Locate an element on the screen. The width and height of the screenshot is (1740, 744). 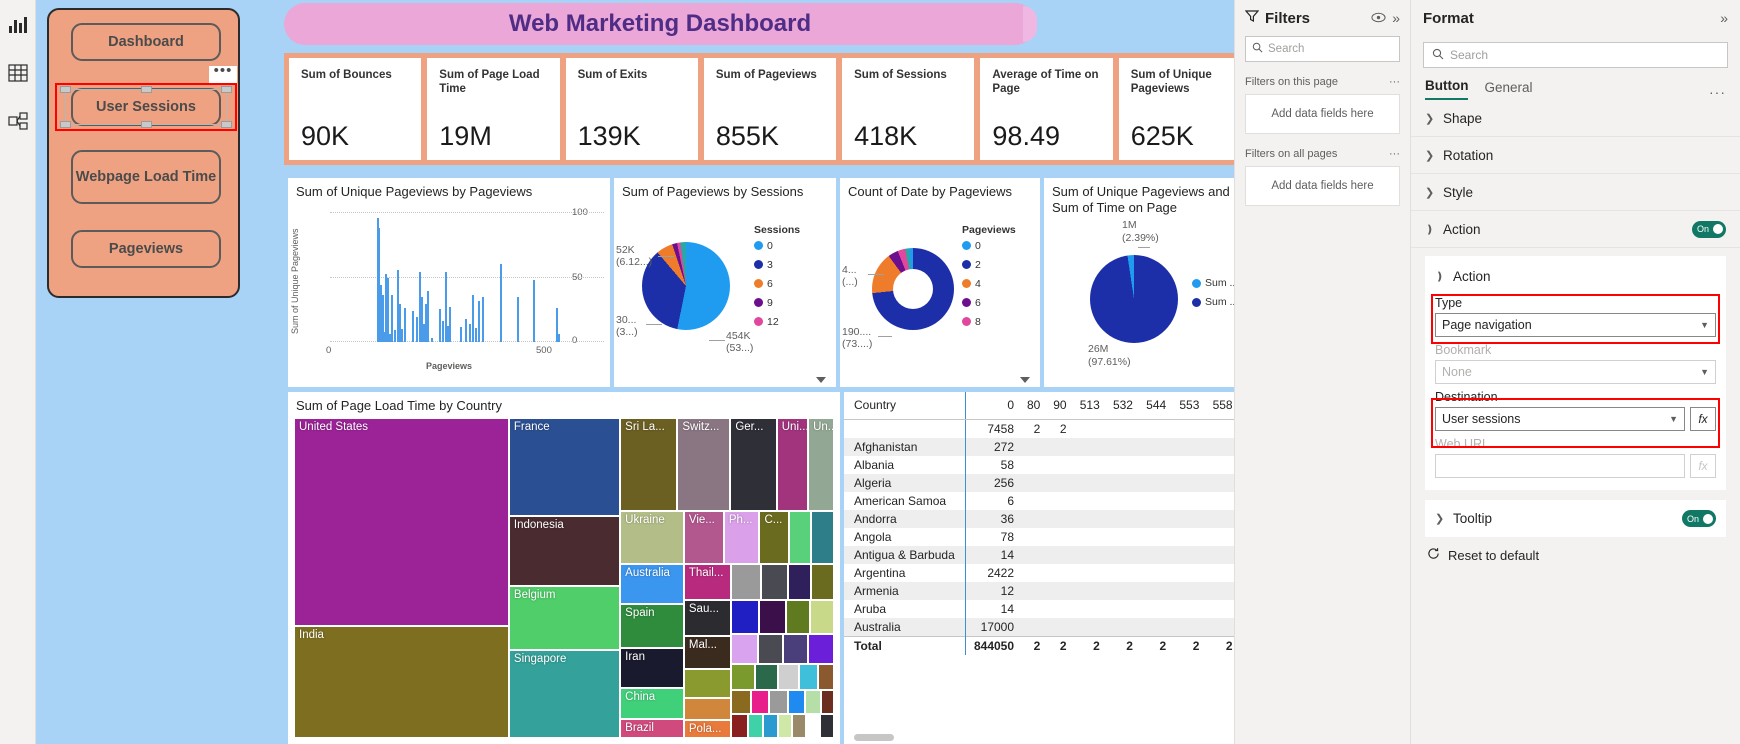
kpi-card-sessions: Sum of Sessions 418K is located at coordinates (908, 109).